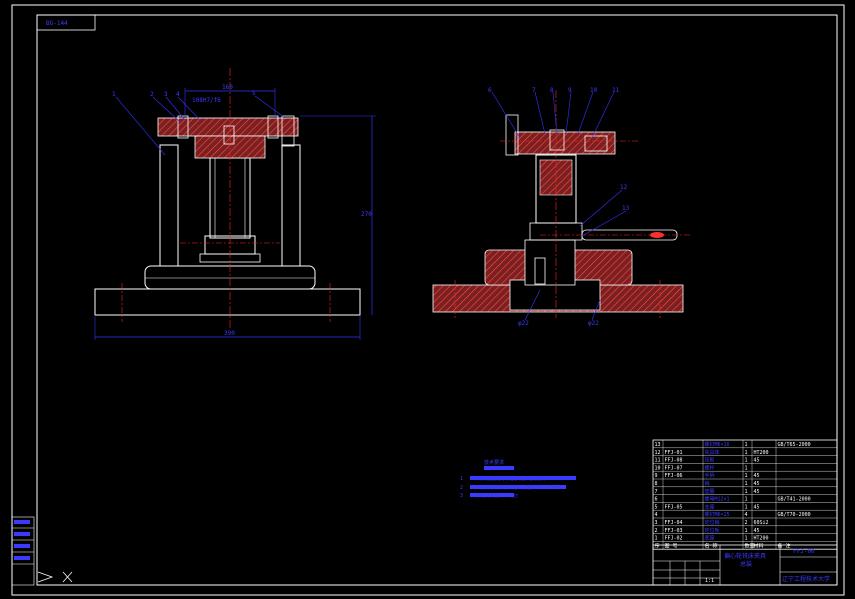 This screenshot has height=599, width=855. Describe the element at coordinates (794, 500) in the screenshot. I see `bom-cell-note: GB/T41-2000` at that location.